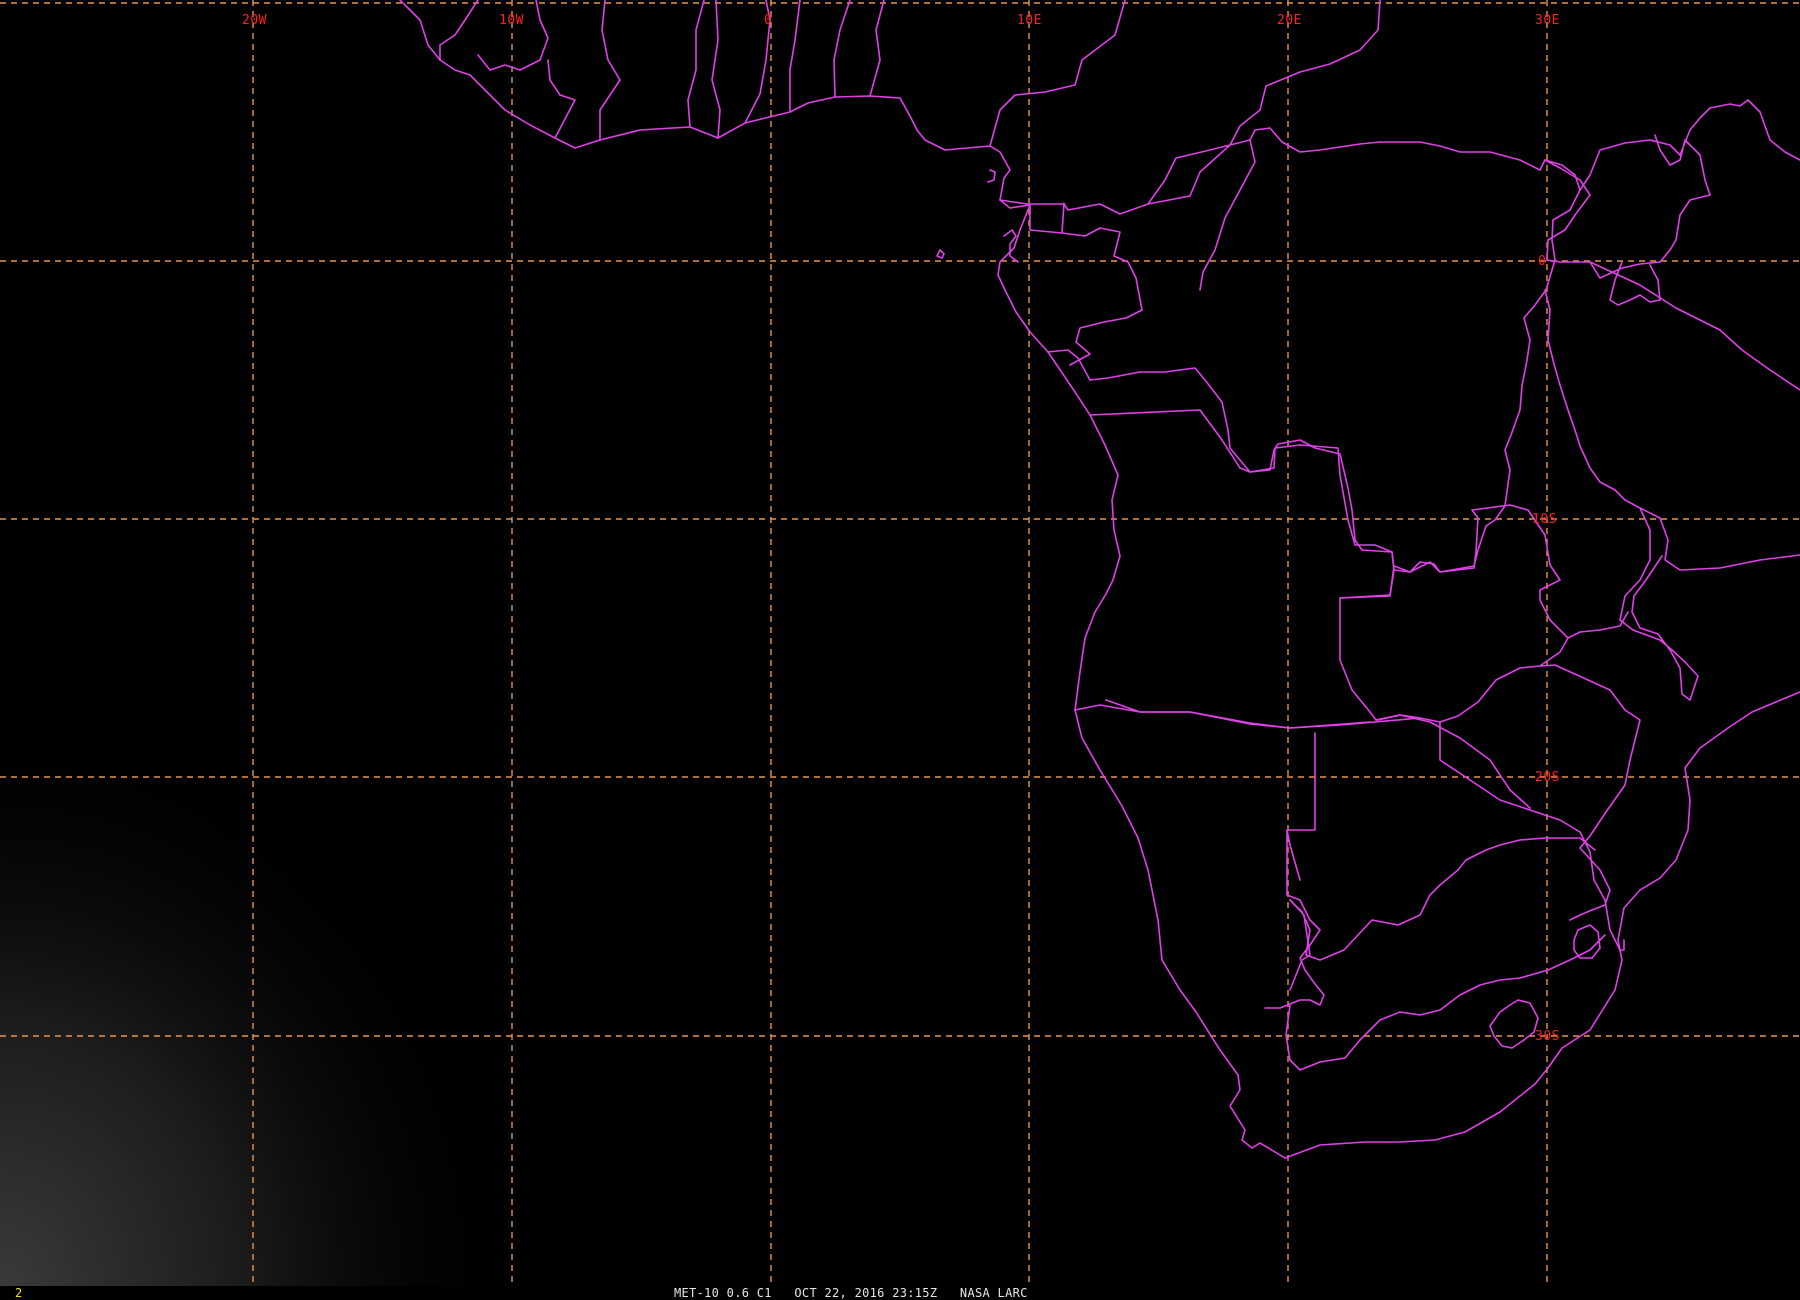 The width and height of the screenshot is (1800, 1300). I want to click on tanzania-malawi-outline, so click(1672, 480).